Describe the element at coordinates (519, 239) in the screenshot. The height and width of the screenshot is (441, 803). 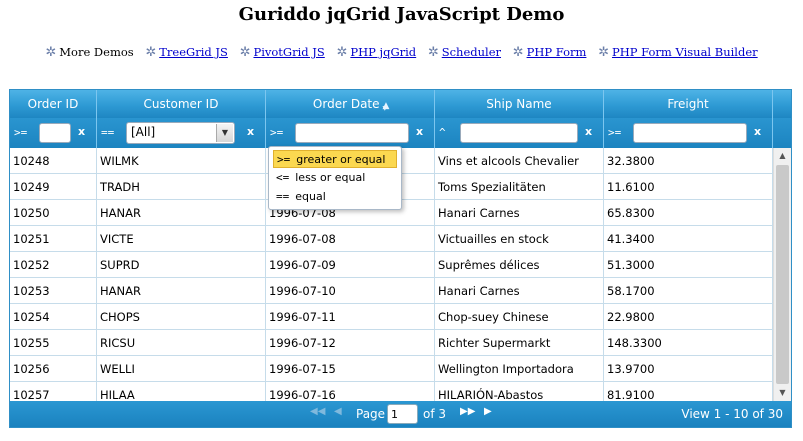
I see `cell-ship-name: Victuailles en stock` at that location.